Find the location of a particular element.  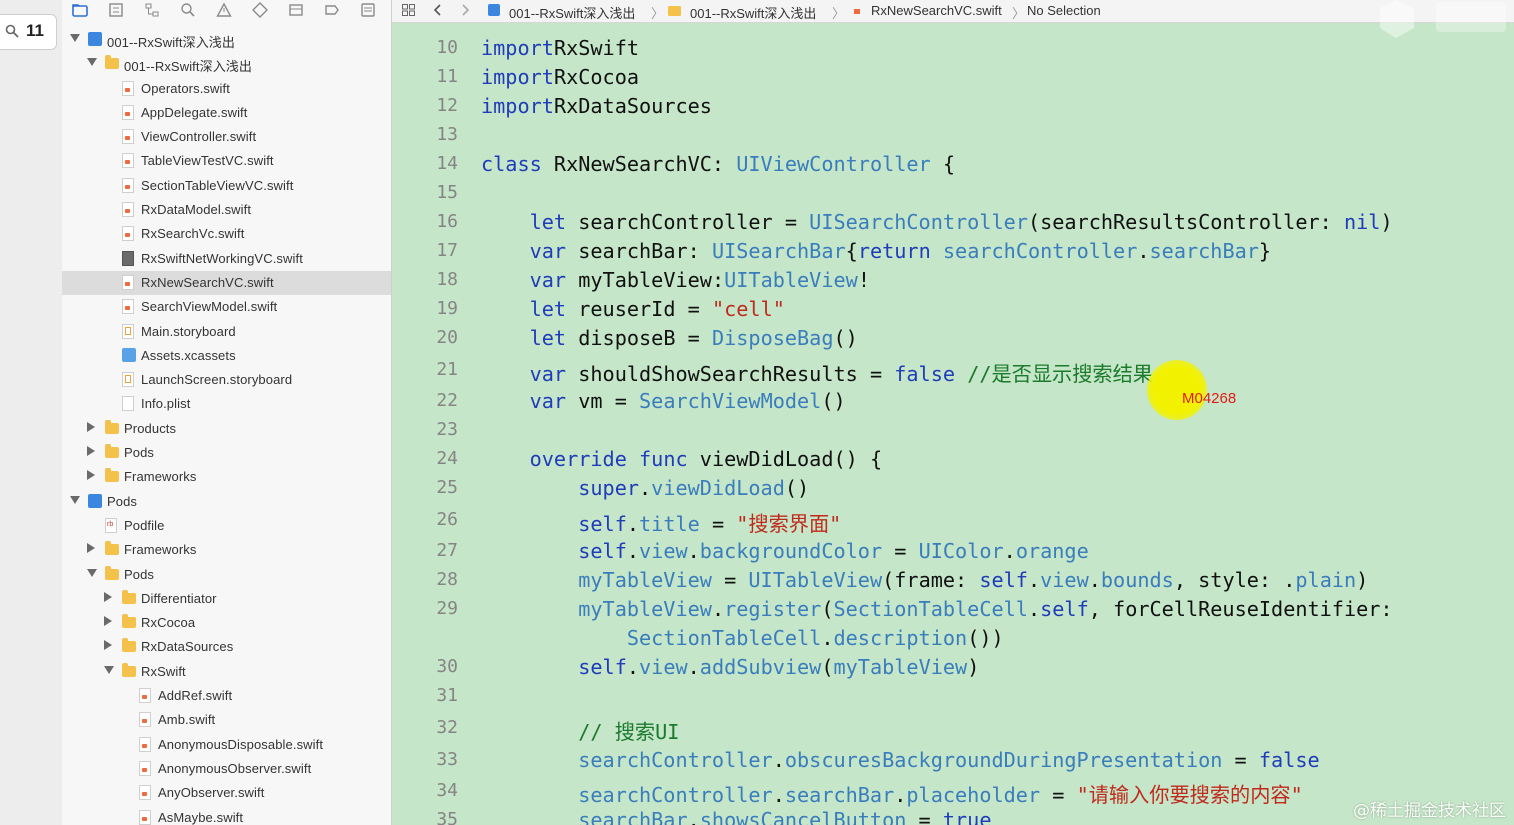

tree-row: Assets.xcassets is located at coordinates (226, 356).